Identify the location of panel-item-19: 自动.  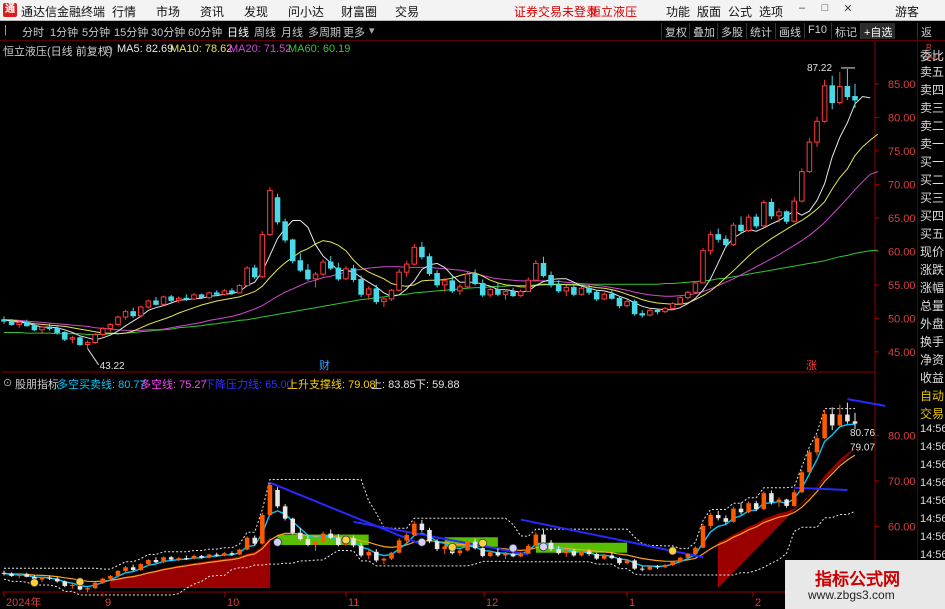
(932, 396).